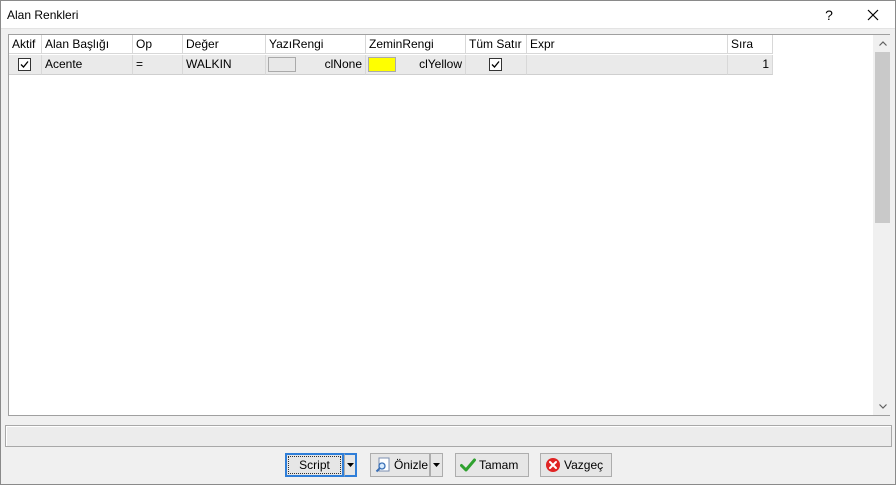 The image size is (896, 485). I want to click on script-dropdown-button, so click(350, 465).